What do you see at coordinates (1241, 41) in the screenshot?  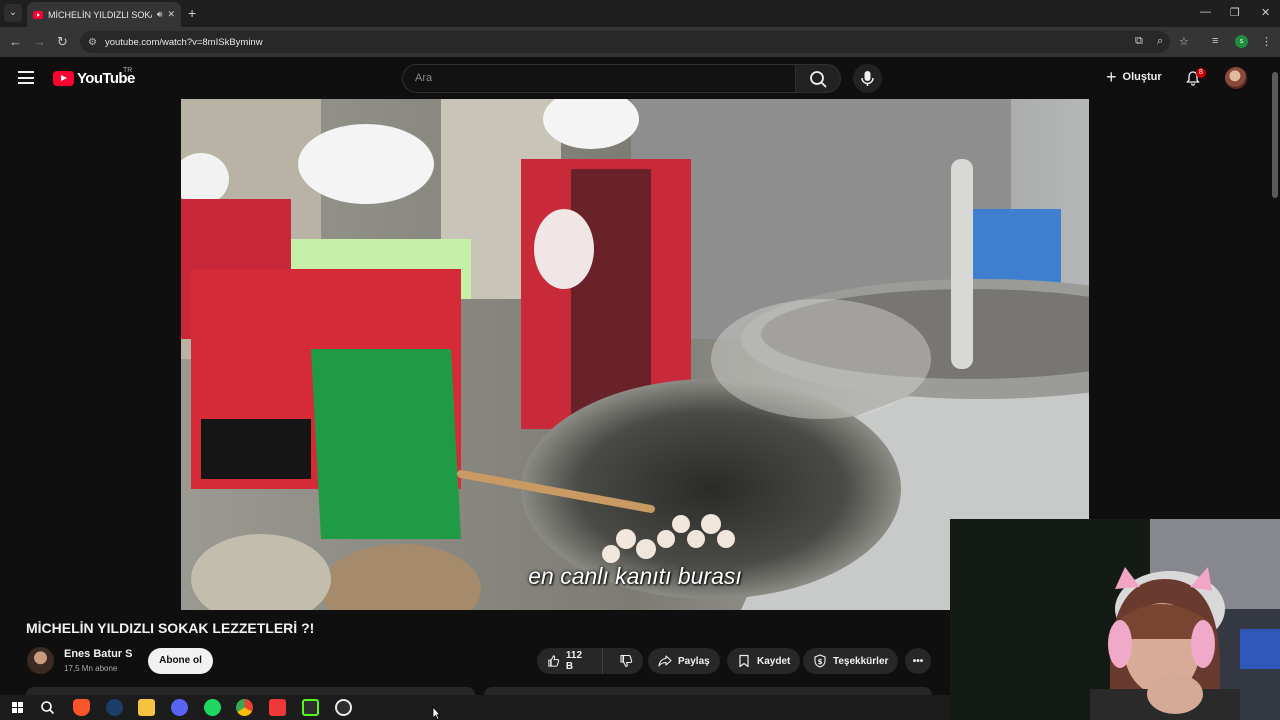 I see `browser-profile-avatar: s` at bounding box center [1241, 41].